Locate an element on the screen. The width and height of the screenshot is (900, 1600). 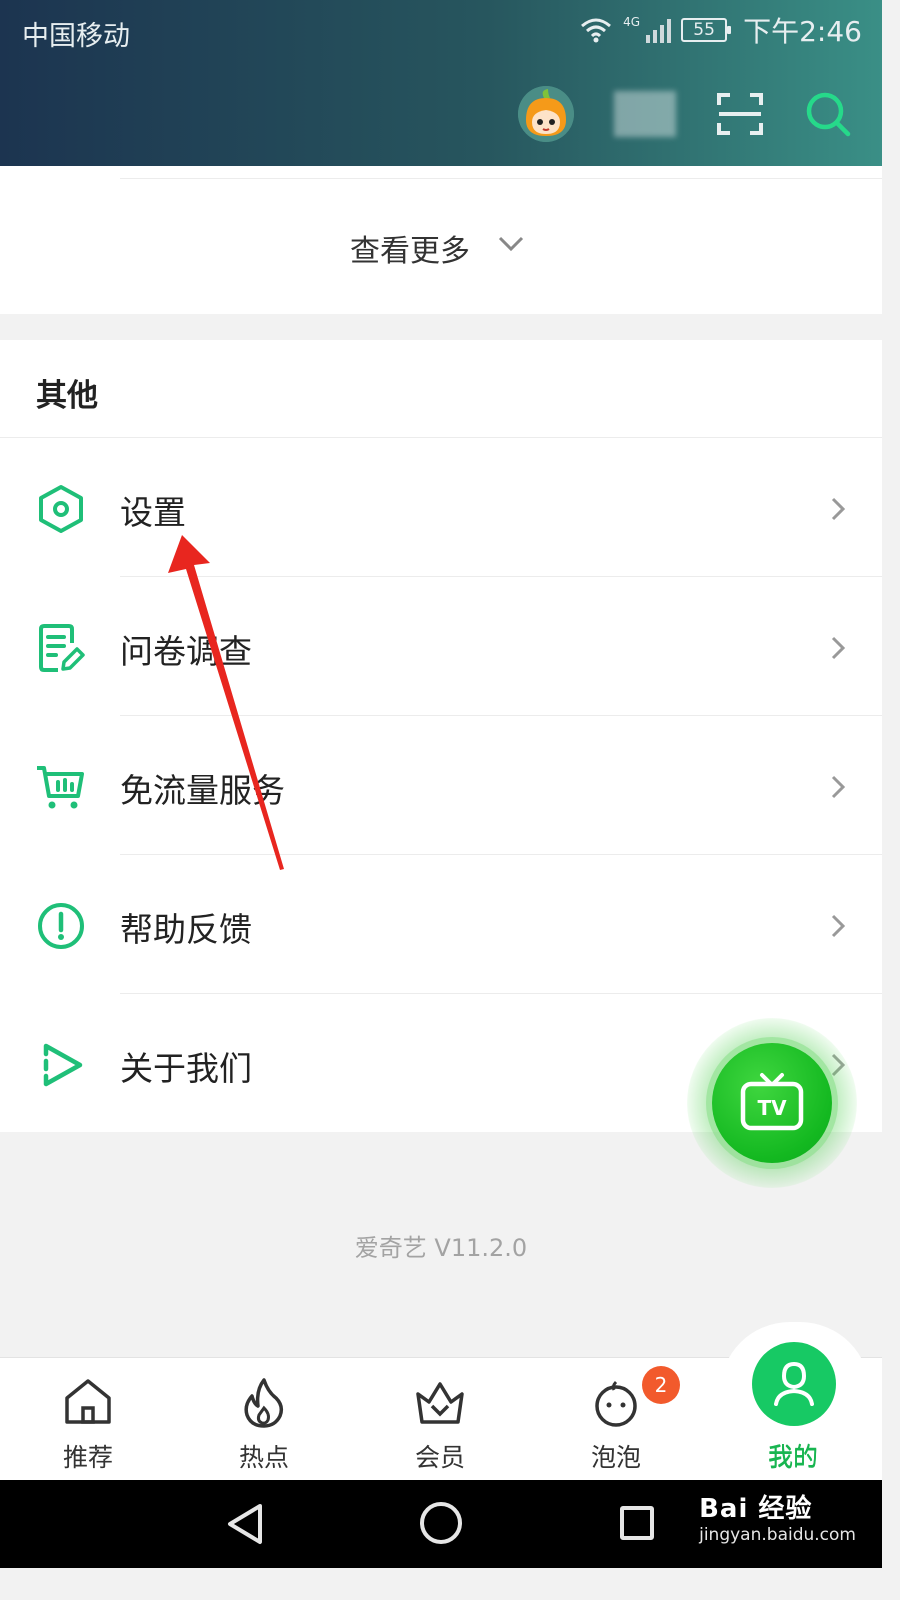
menu-item-help-feedback: 帮助反馈 is located at coordinates (441, 924).